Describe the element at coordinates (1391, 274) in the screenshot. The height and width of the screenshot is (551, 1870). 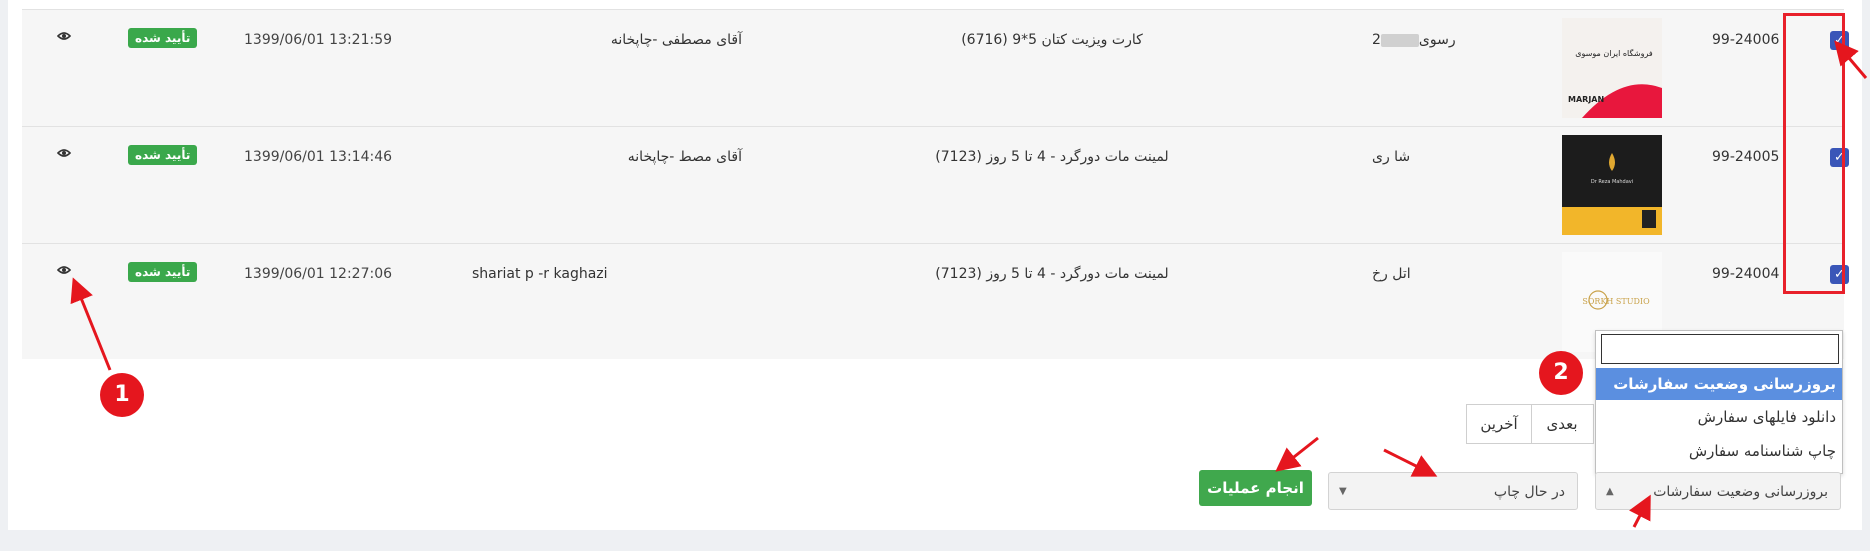
I see `customer-name: اتل رخ` at that location.